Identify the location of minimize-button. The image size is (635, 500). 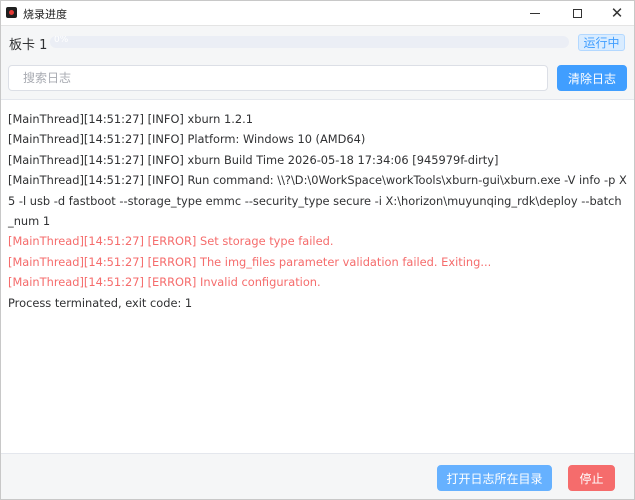
(535, 13).